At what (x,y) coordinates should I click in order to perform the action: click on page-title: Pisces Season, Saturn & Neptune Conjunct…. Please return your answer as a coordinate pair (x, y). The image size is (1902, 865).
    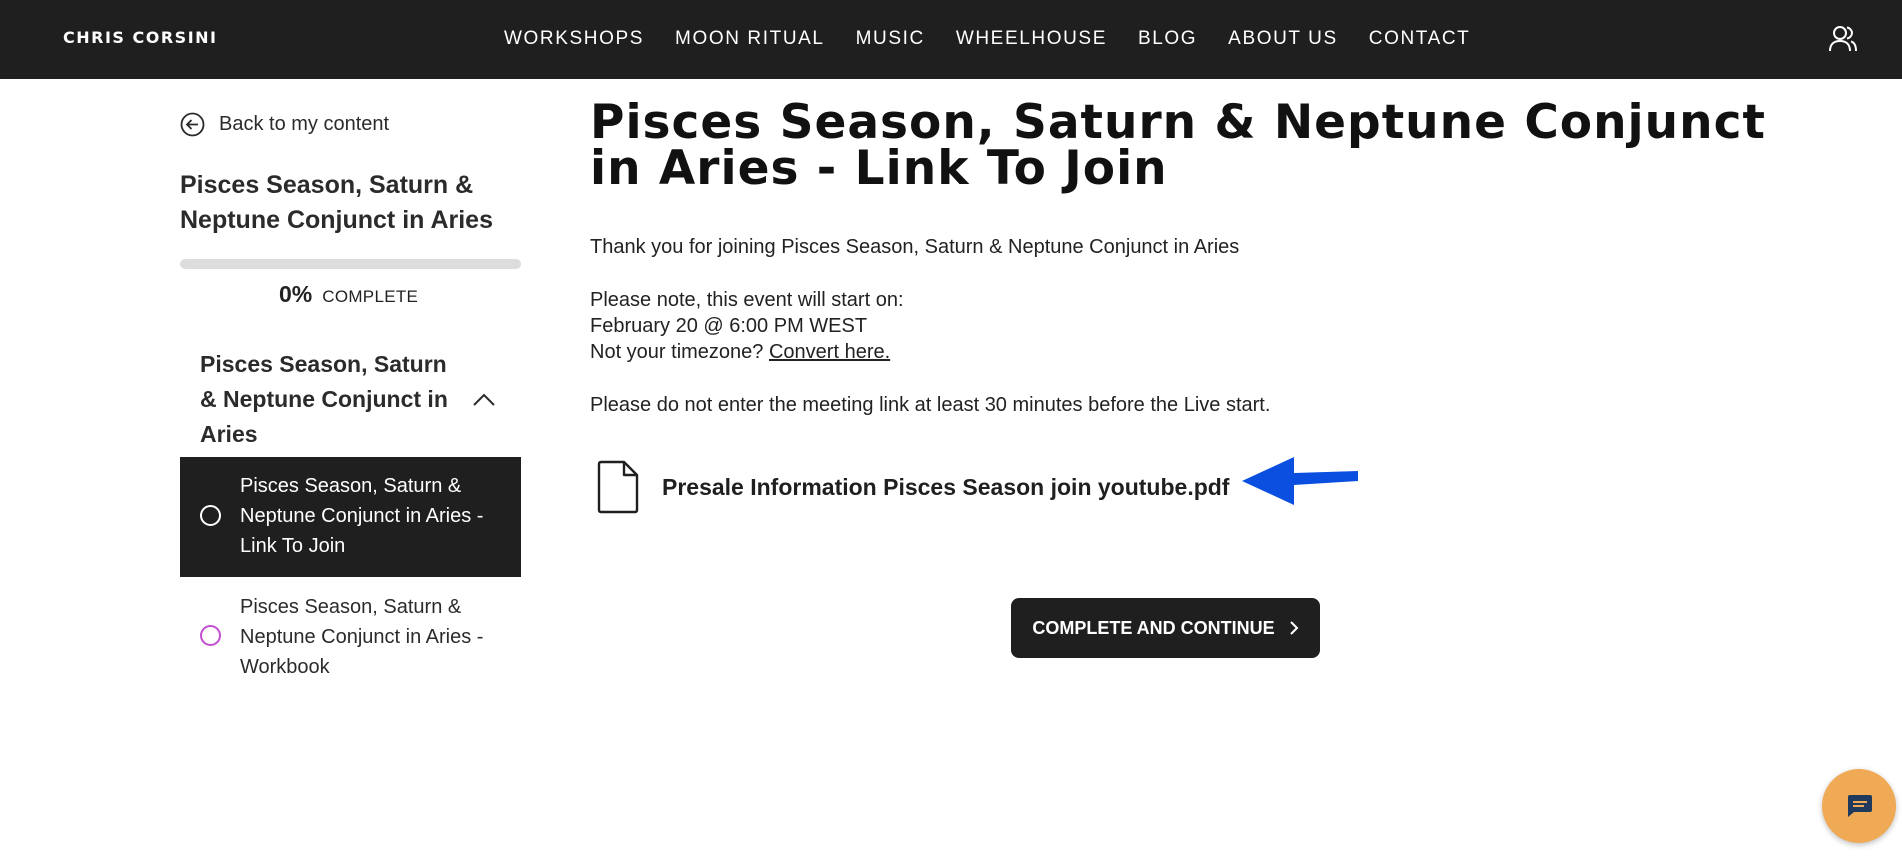
    Looking at the image, I should click on (1178, 145).